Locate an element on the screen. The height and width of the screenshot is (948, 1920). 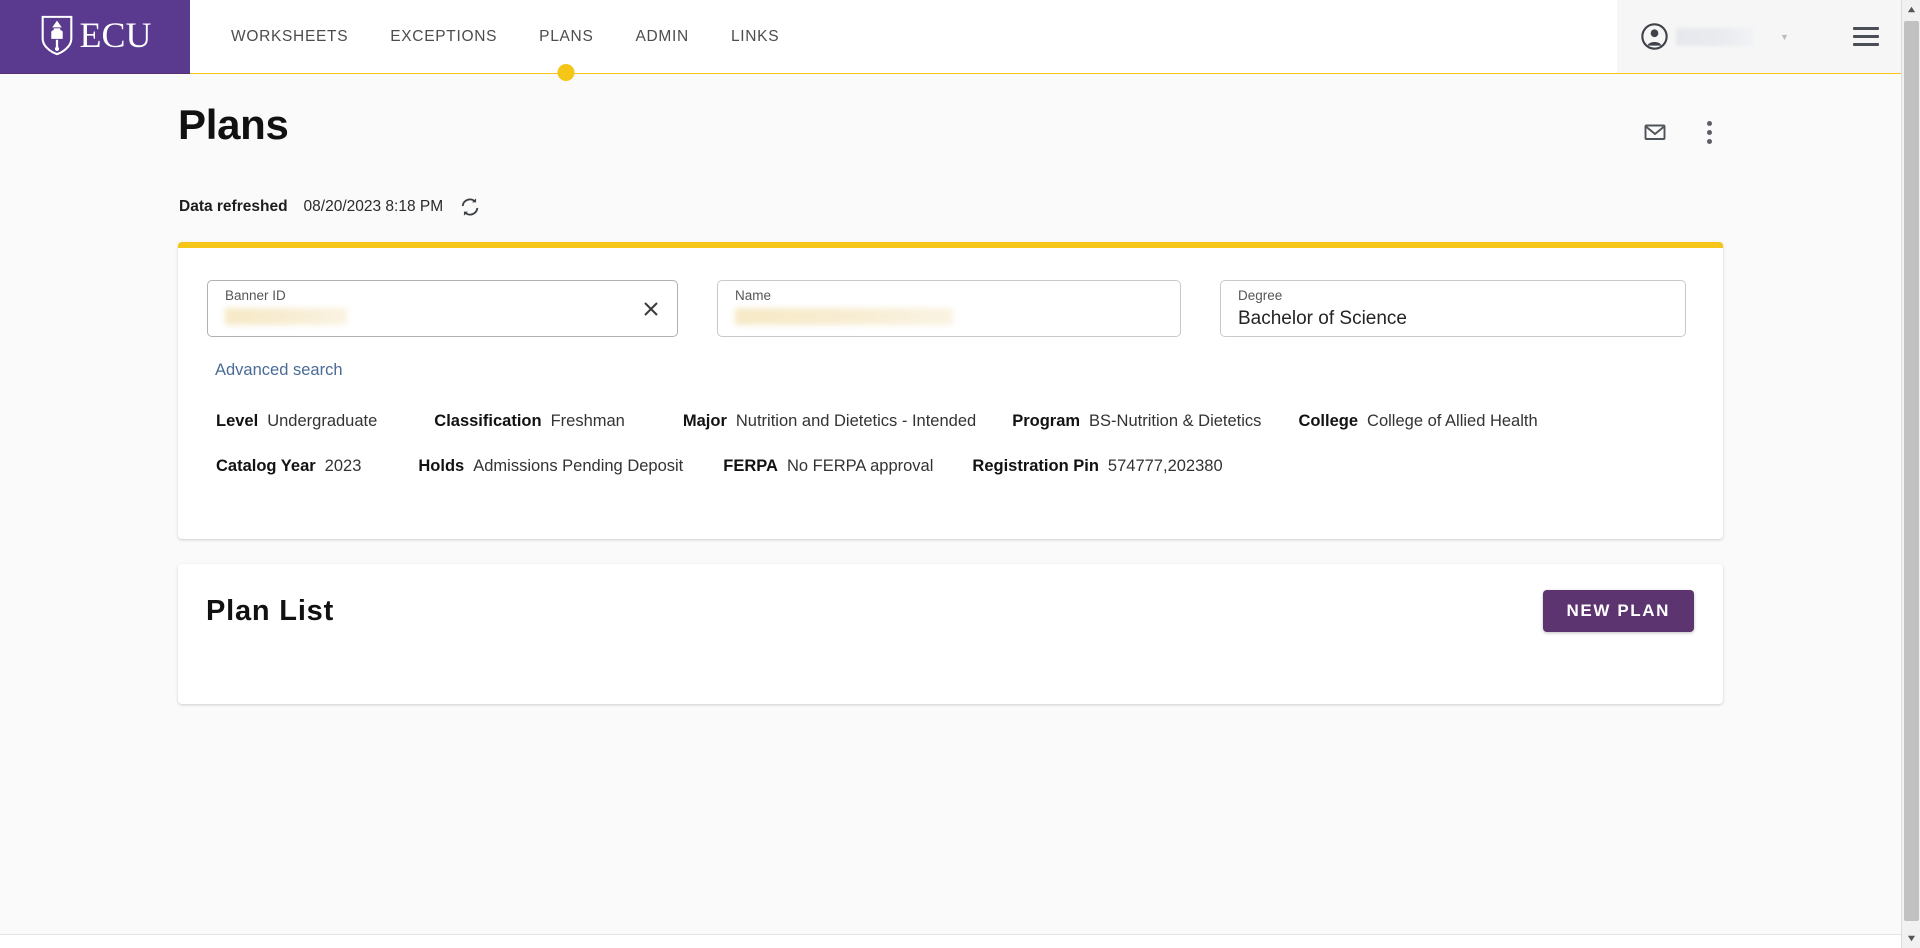
info-key: Major is located at coordinates (704, 421).